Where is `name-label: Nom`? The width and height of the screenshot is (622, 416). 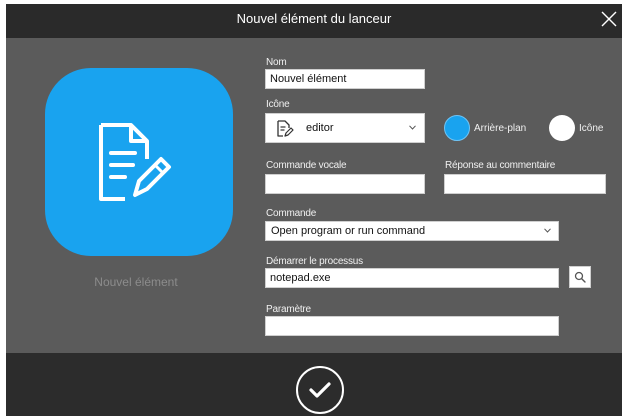
name-label: Nom is located at coordinates (276, 62).